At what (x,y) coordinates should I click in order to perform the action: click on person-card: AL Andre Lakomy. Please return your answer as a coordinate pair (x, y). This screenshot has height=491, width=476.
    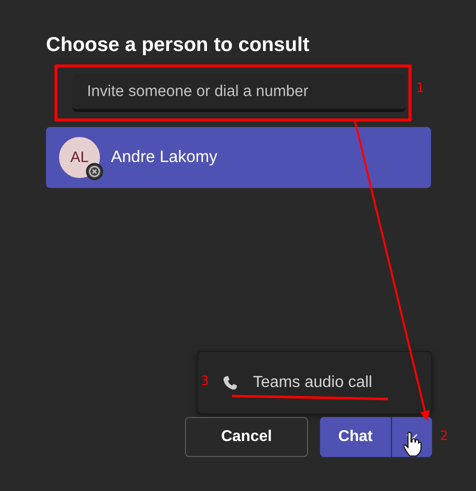
    Looking at the image, I should click on (238, 157).